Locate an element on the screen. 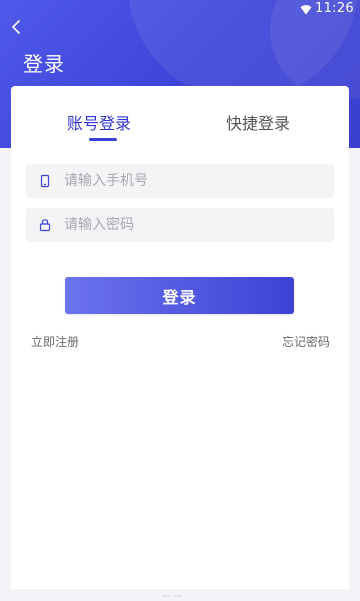 The height and width of the screenshot is (601, 360). forgot-password-link: 忘记密码 is located at coordinates (306, 341).